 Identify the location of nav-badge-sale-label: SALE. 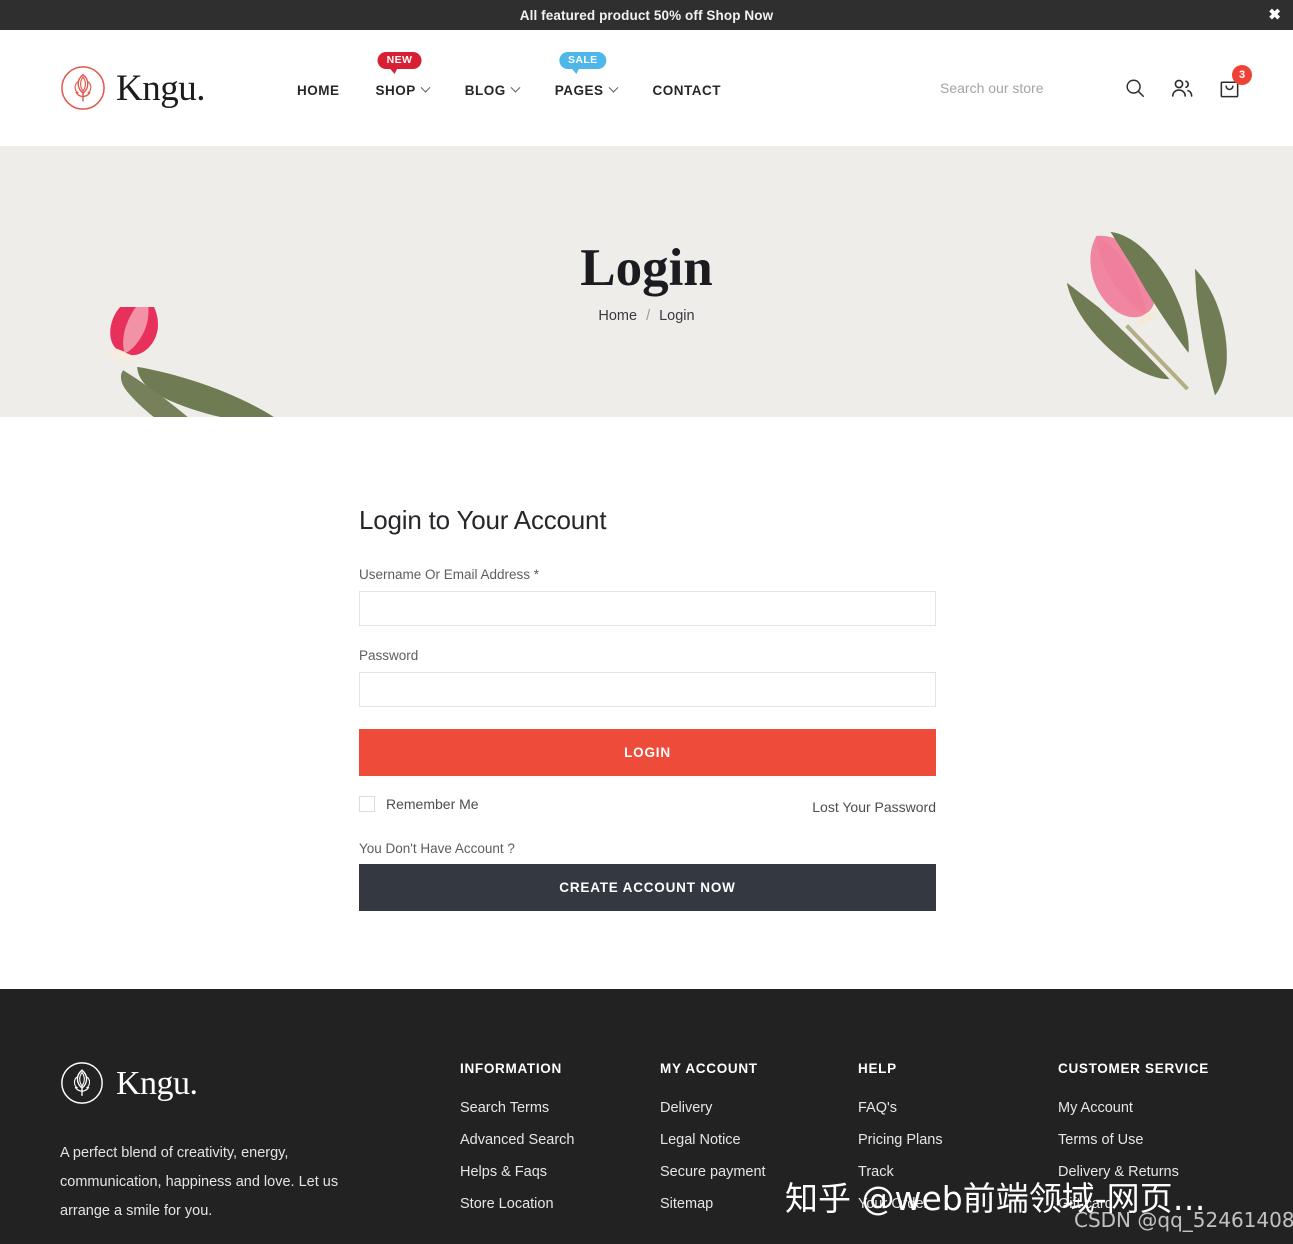
(582, 59).